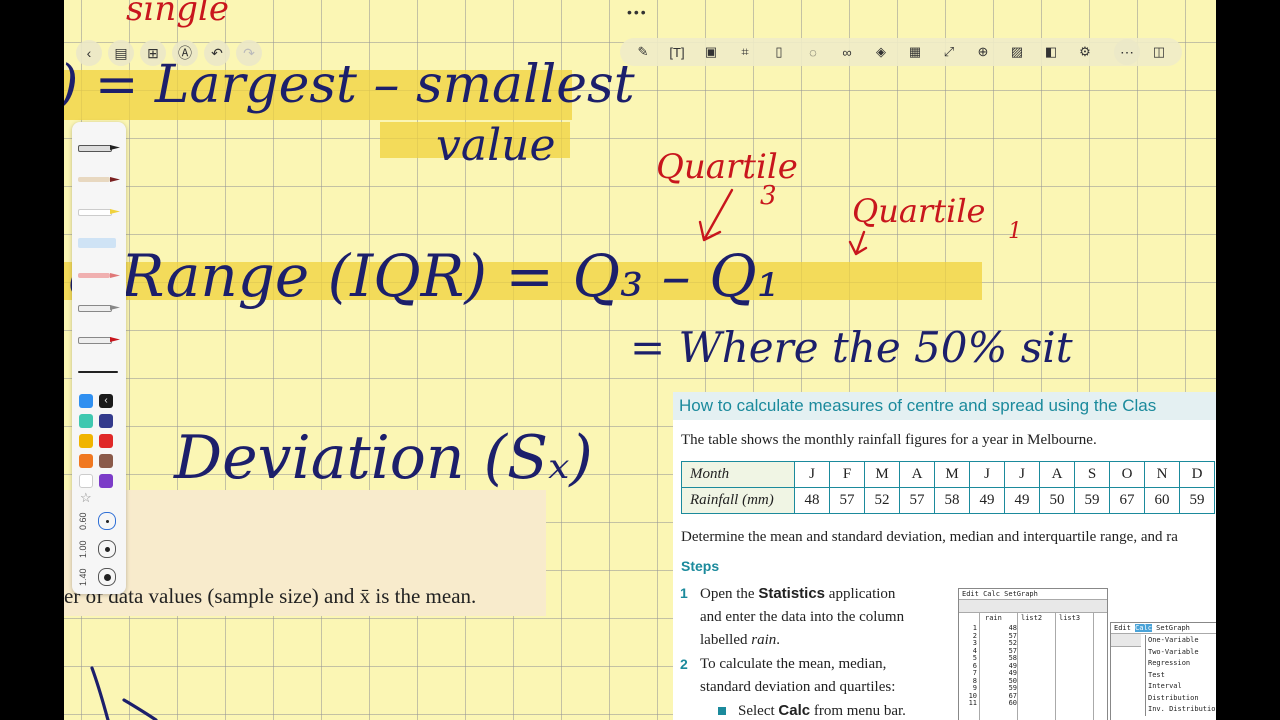  Describe the element at coordinates (106, 461) in the screenshot. I see `color-swatch-brown` at that location.